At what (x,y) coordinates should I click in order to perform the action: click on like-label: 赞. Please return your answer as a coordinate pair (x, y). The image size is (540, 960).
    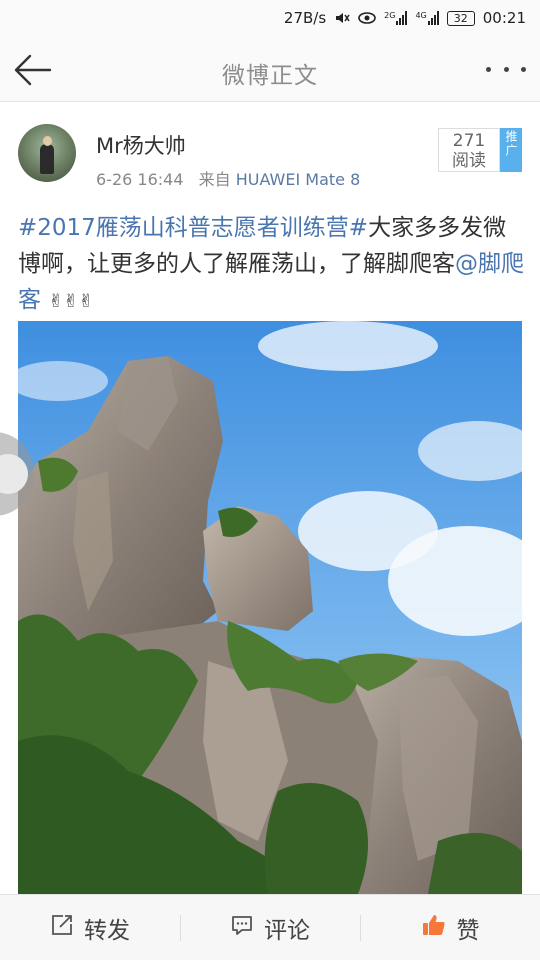
    Looking at the image, I should click on (468, 930).